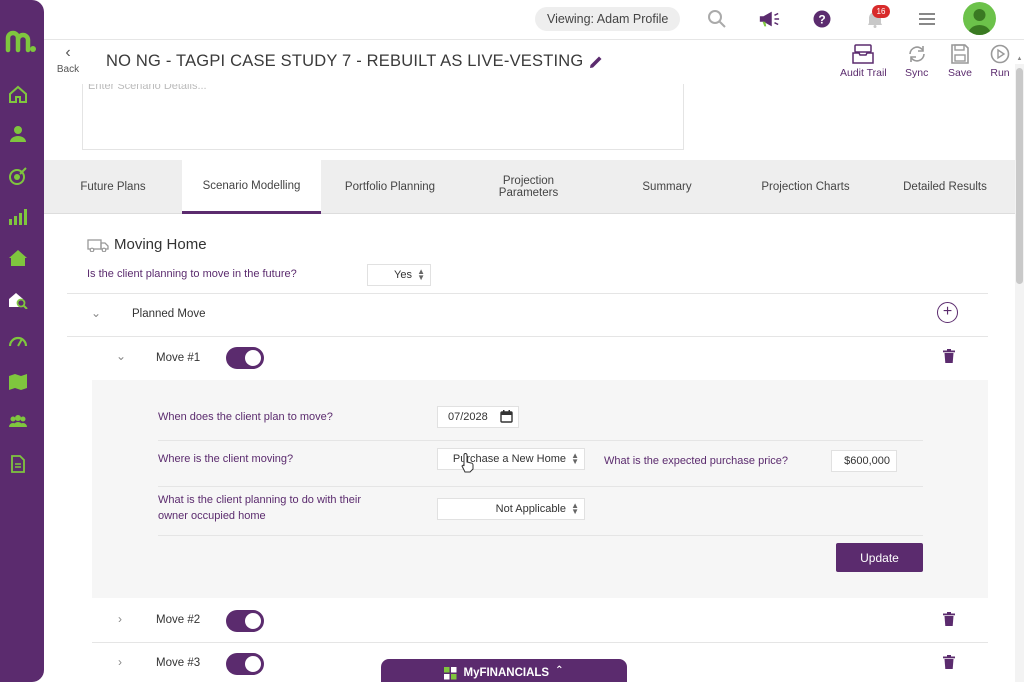 The image size is (1024, 682). Describe the element at coordinates (18, 340) in the screenshot. I see `gauge-icon` at that location.